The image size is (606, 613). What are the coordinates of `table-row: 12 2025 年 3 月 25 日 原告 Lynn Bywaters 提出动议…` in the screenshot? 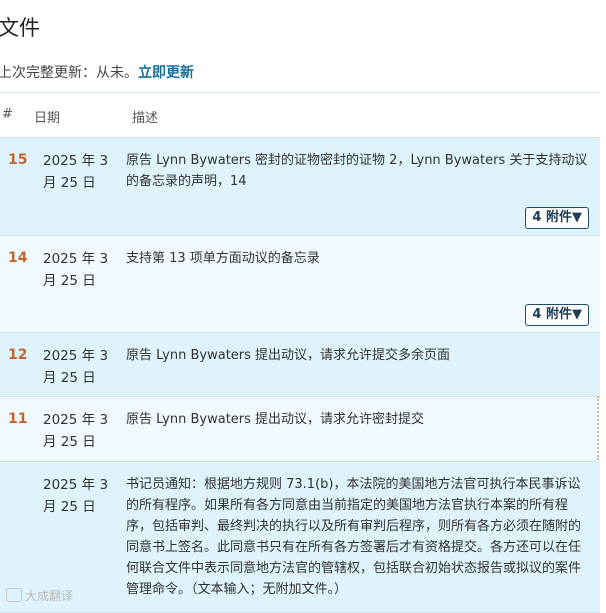 It's located at (300, 365).